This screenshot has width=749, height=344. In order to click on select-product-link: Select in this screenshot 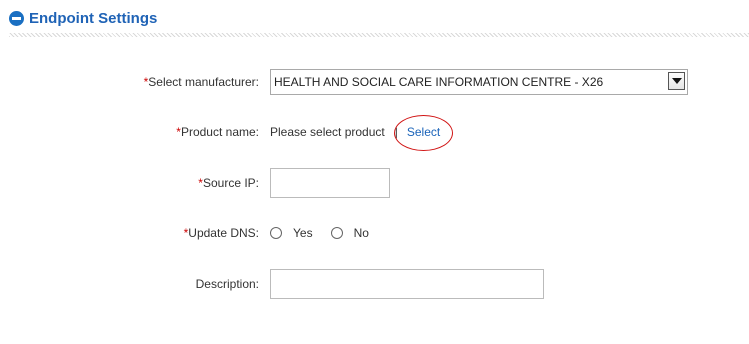, I will do `click(423, 132)`.